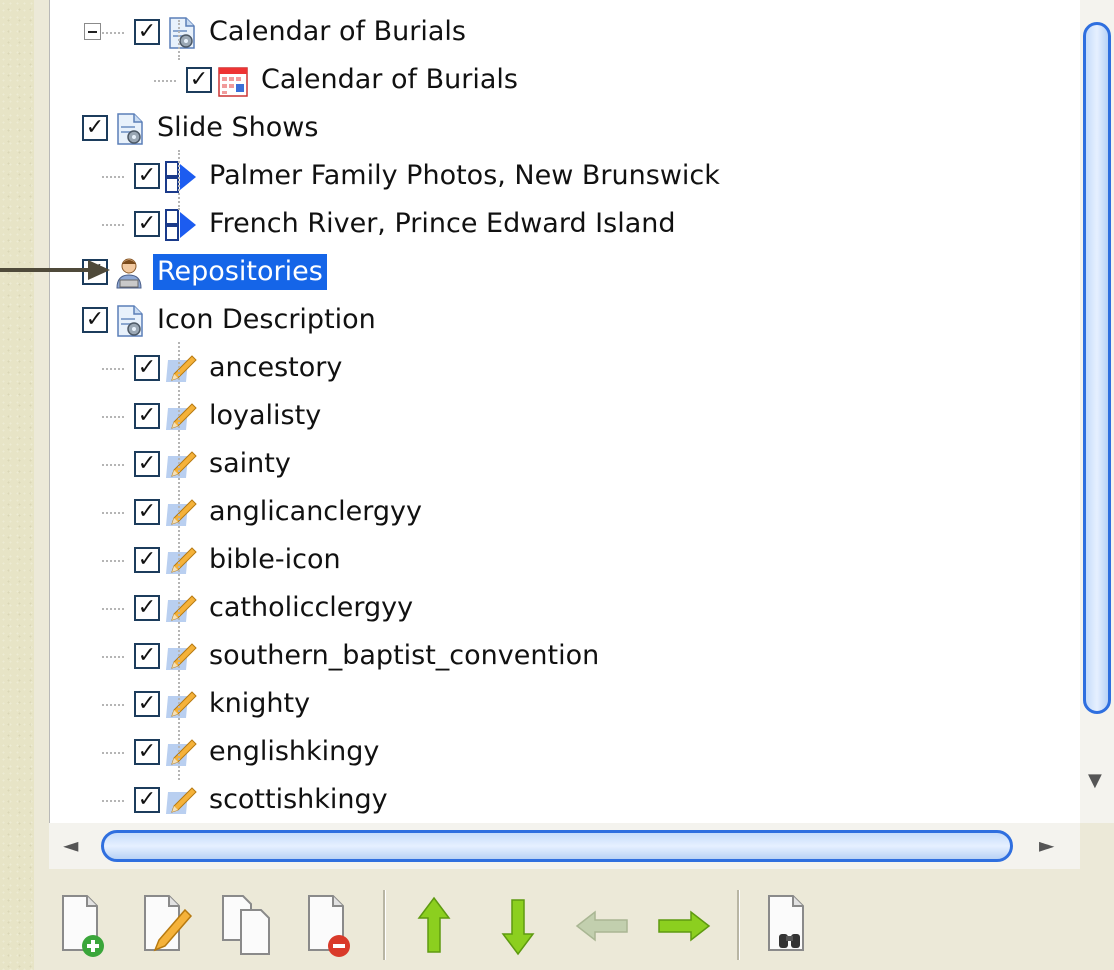 Image resolution: width=1114 pixels, height=970 pixels. Describe the element at coordinates (70, 845) in the screenshot. I see `scroll-left-arrow-icon: ◄` at that location.